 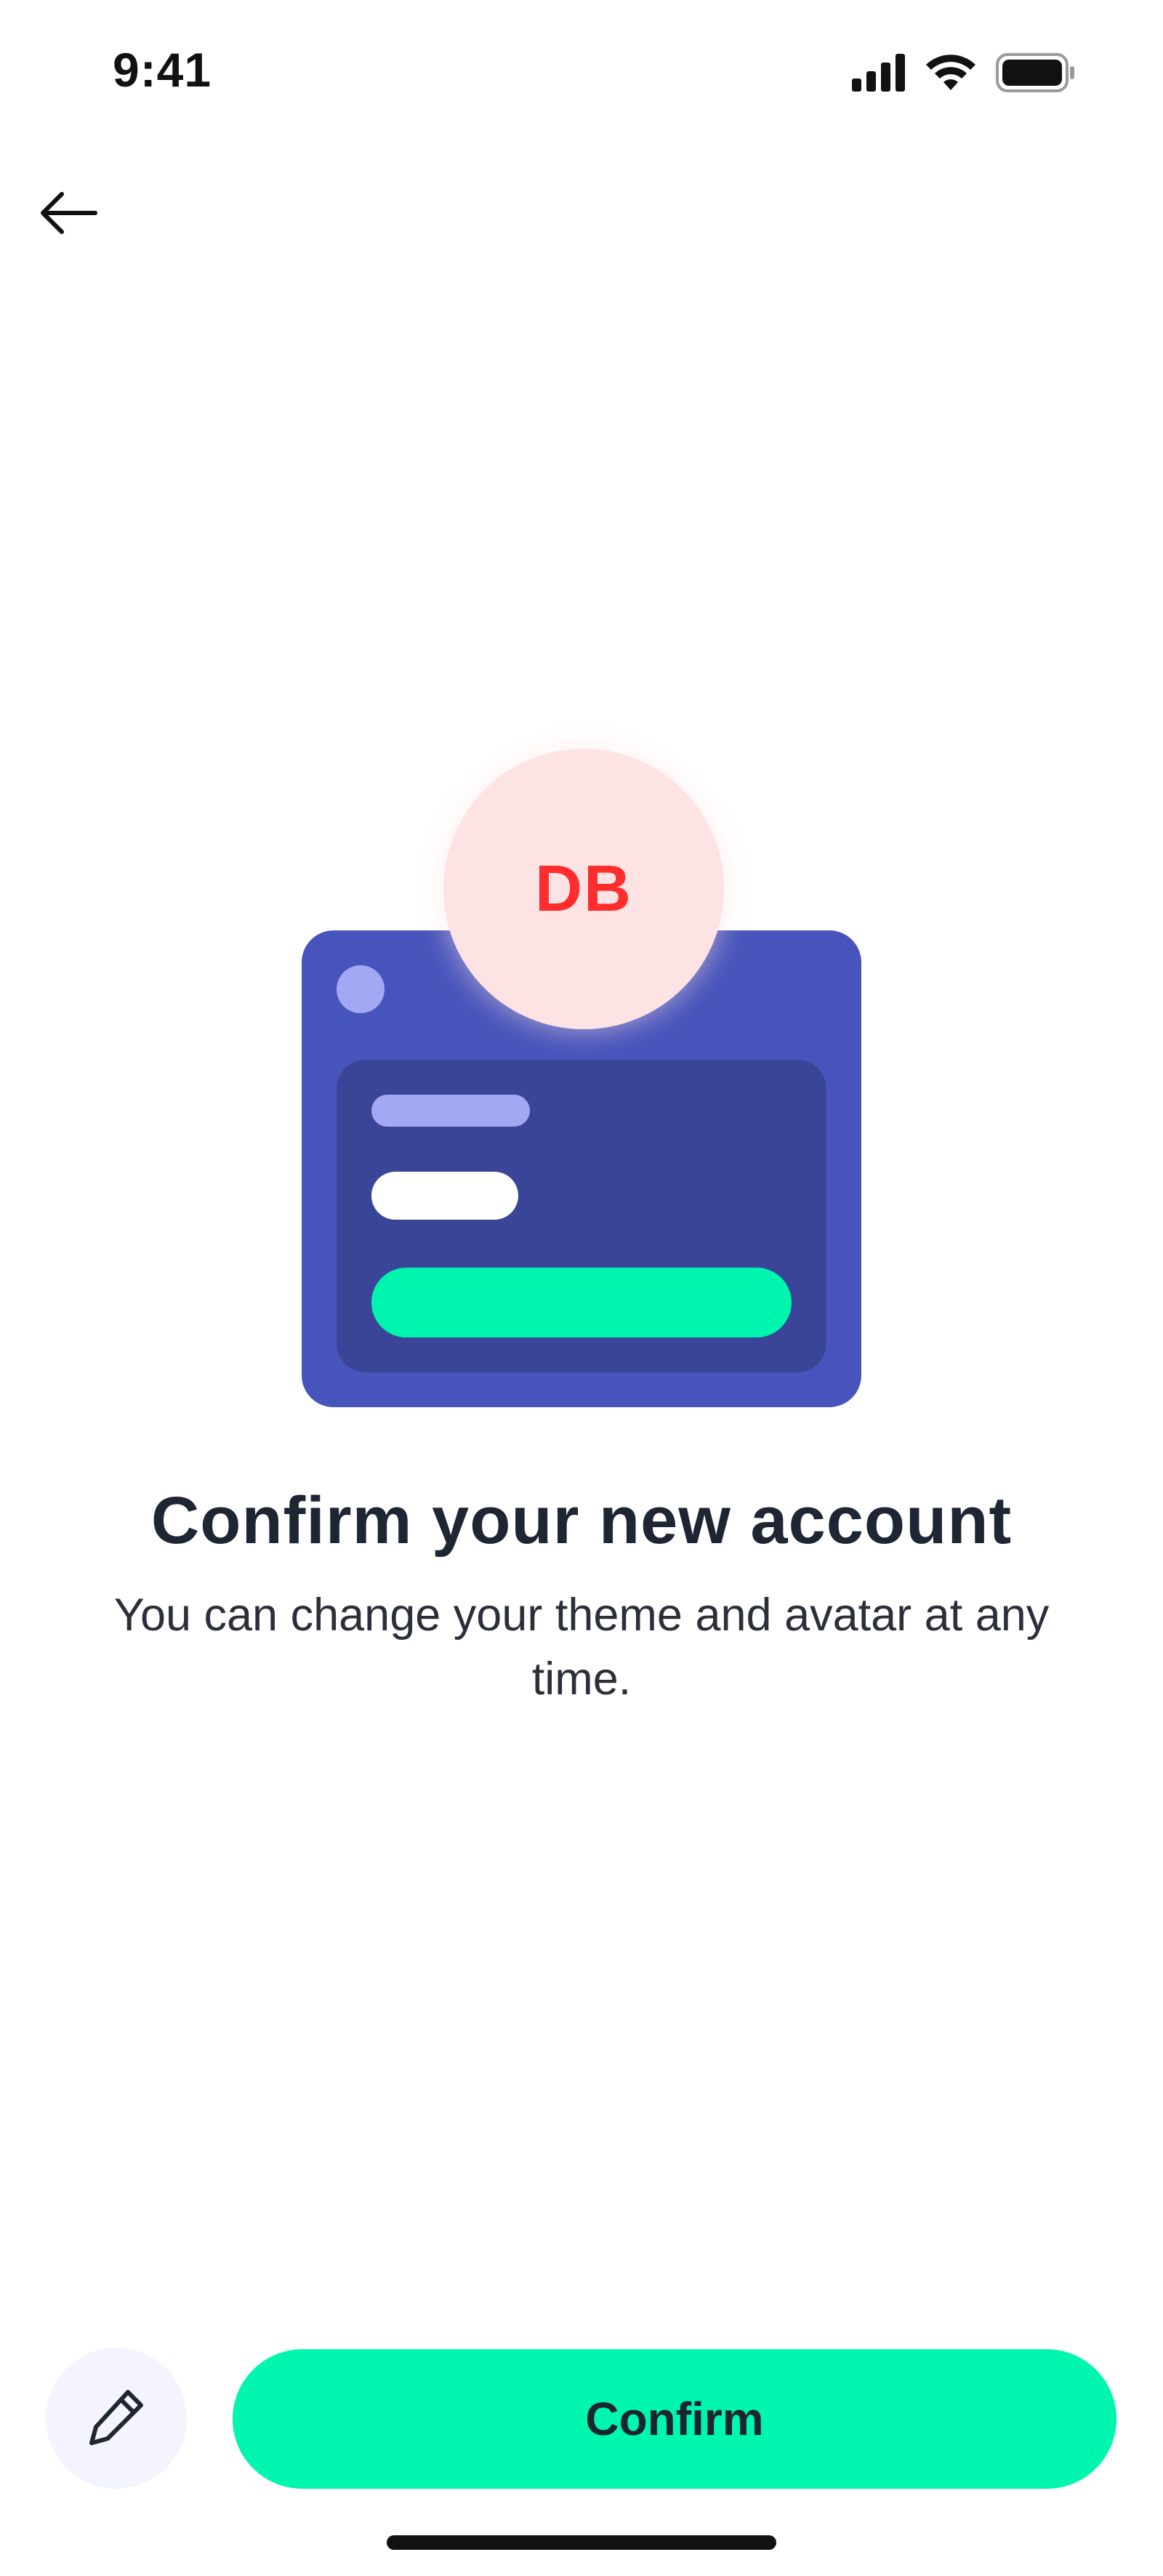 I want to click on confirm-button: Confirm, so click(x=674, y=2419).